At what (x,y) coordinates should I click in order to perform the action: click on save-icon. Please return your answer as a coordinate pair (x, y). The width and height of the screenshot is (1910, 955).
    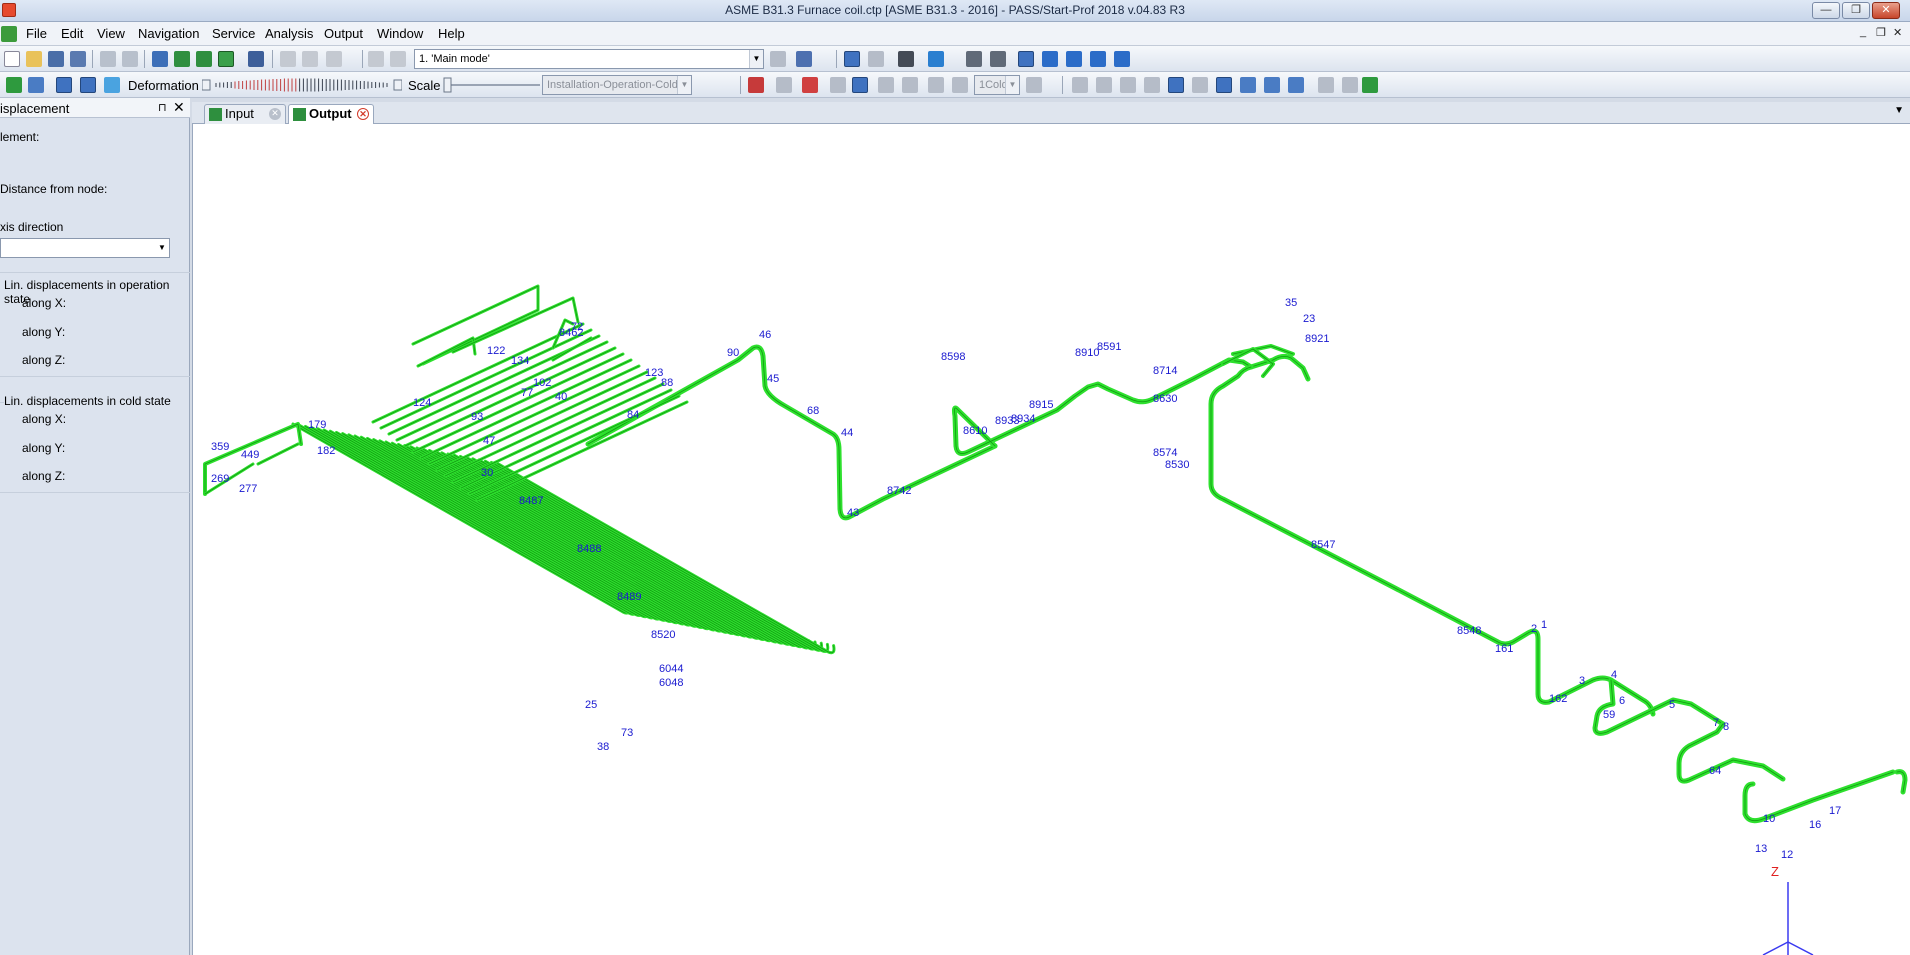
    Looking at the image, I should click on (56, 59).